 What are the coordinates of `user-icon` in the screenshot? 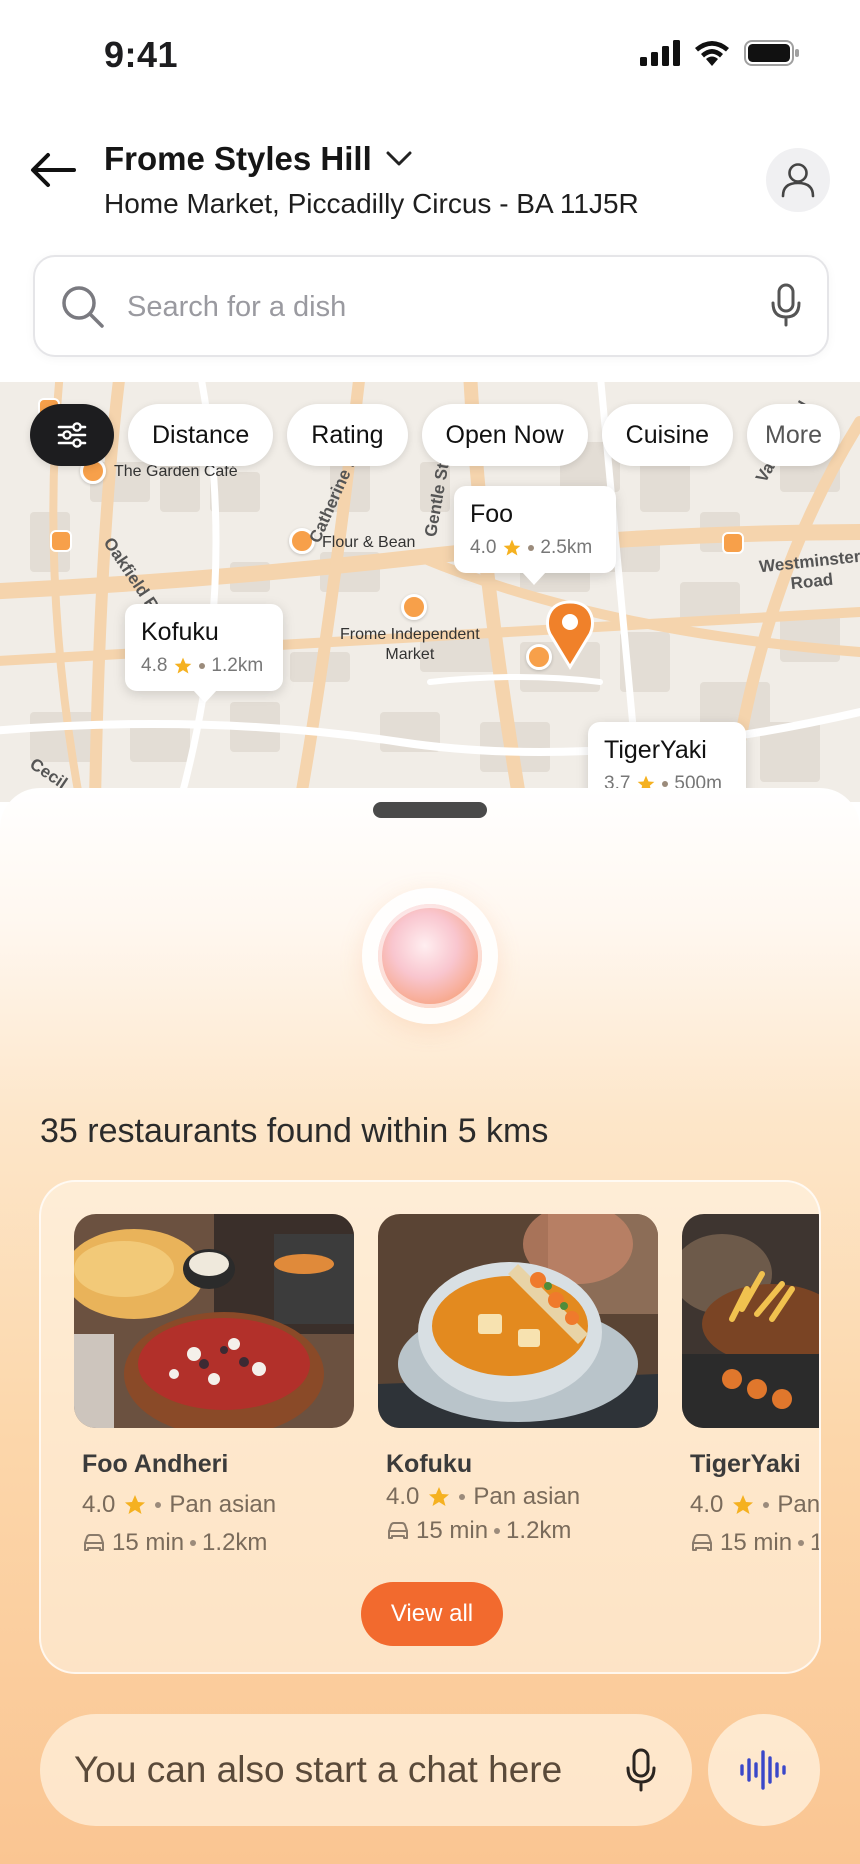 It's located at (798, 180).